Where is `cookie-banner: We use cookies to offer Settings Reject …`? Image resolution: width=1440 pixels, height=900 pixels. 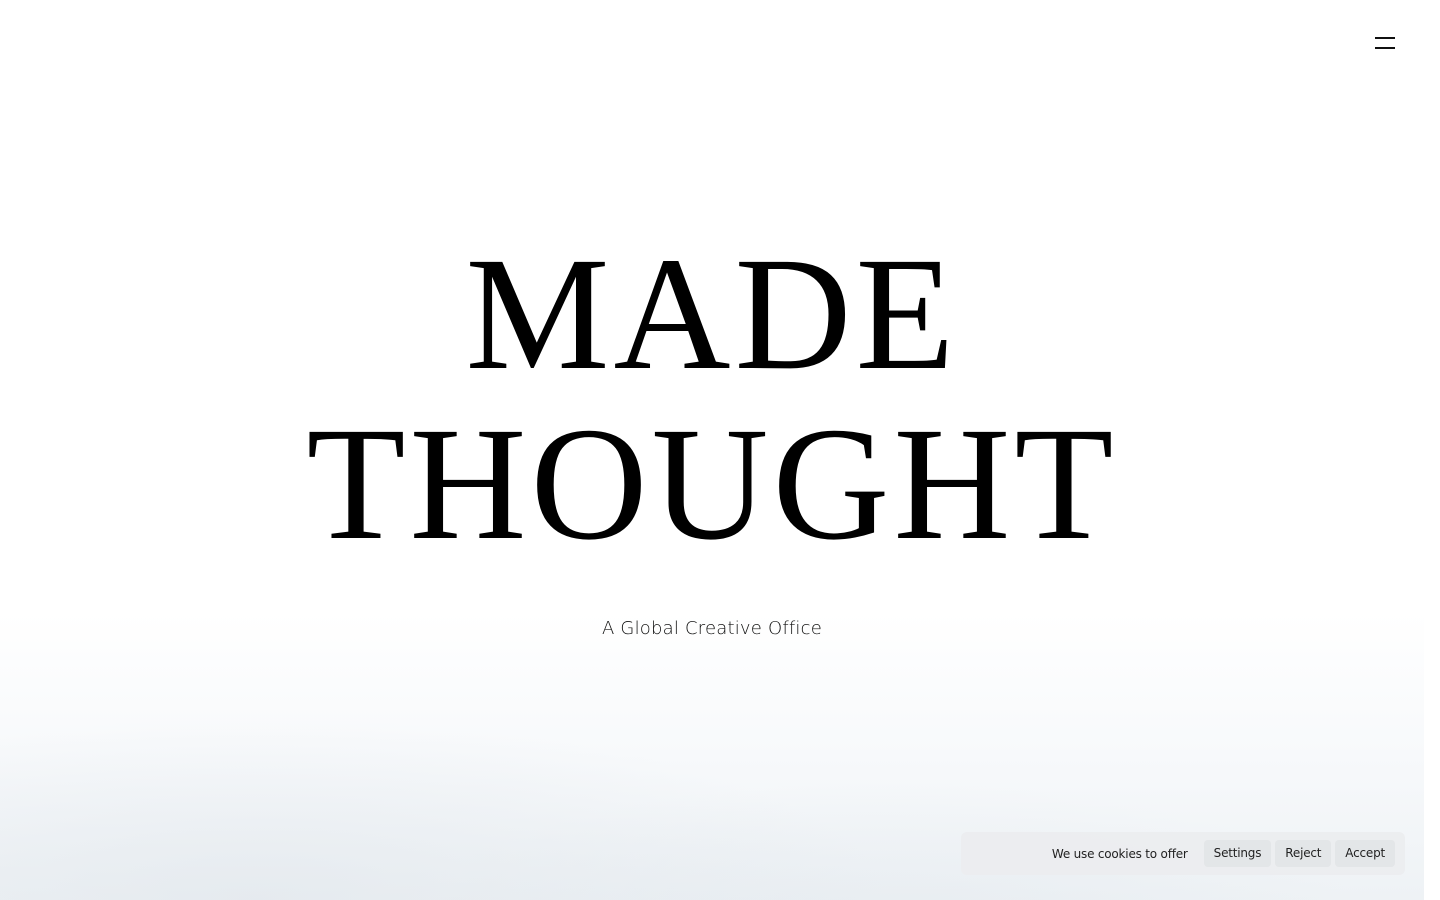
cookie-banner: We use cookies to offer Settings Reject … is located at coordinates (1183, 853).